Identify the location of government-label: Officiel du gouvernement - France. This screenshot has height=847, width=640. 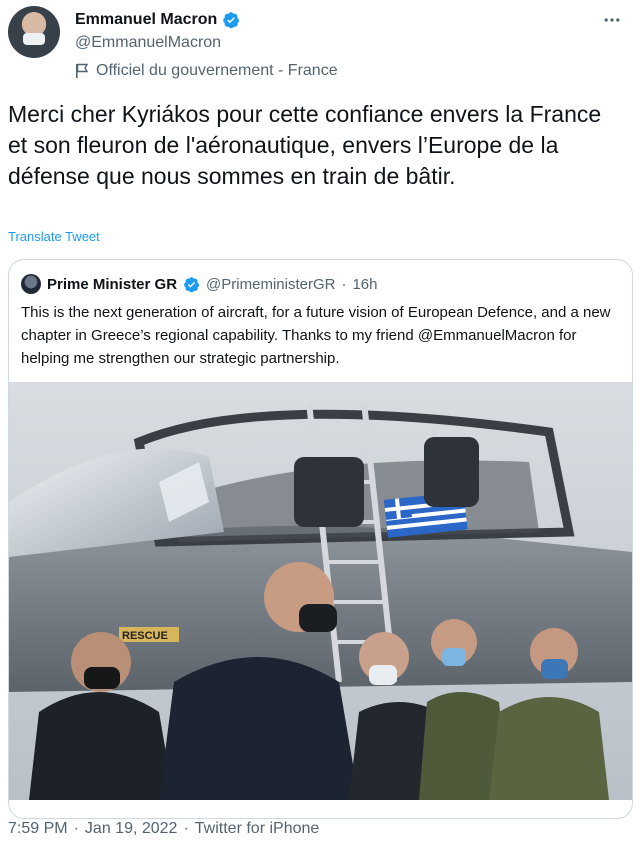
(206, 71).